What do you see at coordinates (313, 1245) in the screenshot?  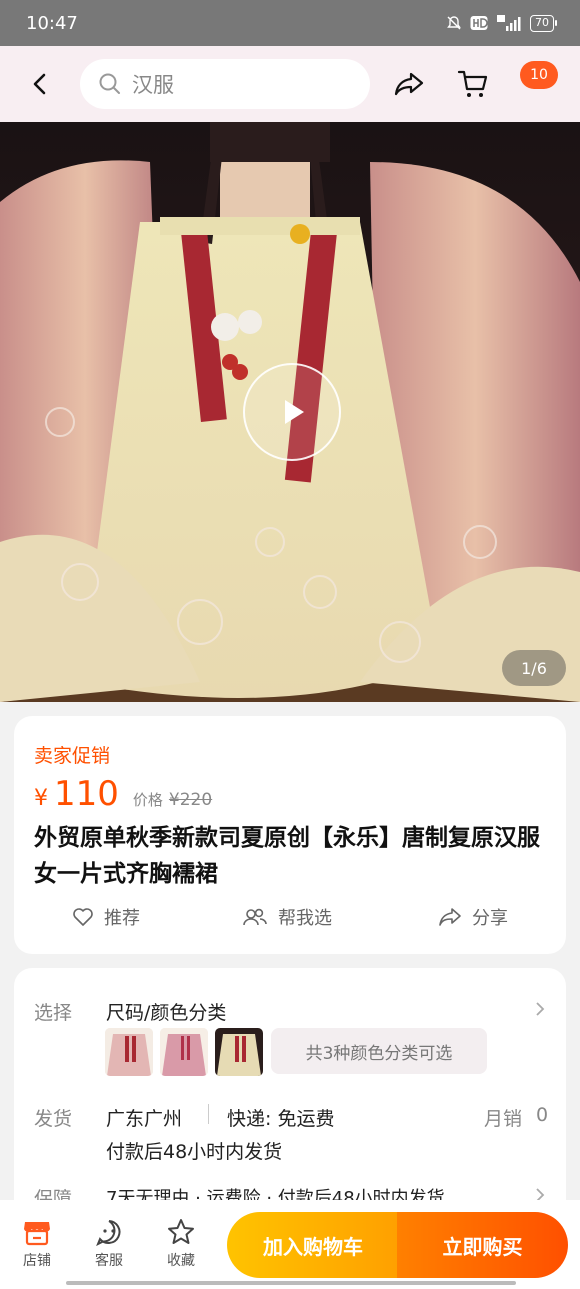 I see `add-to-cart-button: 加入购物车` at bounding box center [313, 1245].